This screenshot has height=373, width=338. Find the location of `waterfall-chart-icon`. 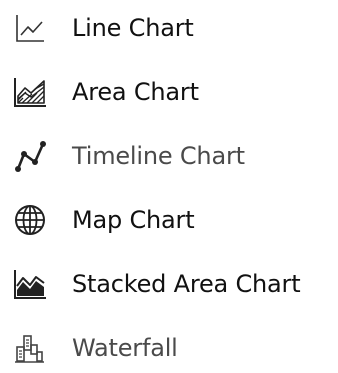

waterfall-chart-icon is located at coordinates (30, 348).